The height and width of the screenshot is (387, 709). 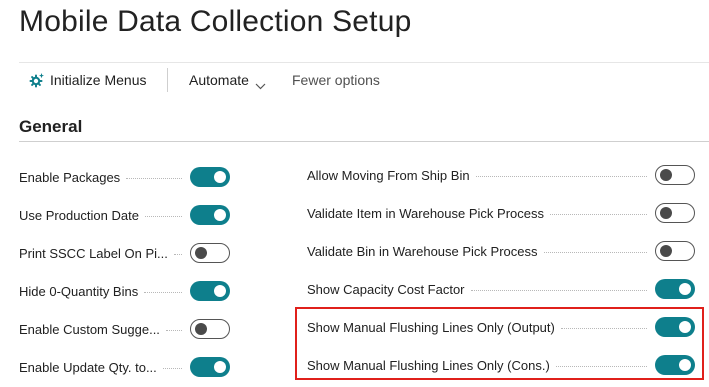 I want to click on field-label: Validate Bin in Warehouse Pick Process, so click(x=422, y=251).